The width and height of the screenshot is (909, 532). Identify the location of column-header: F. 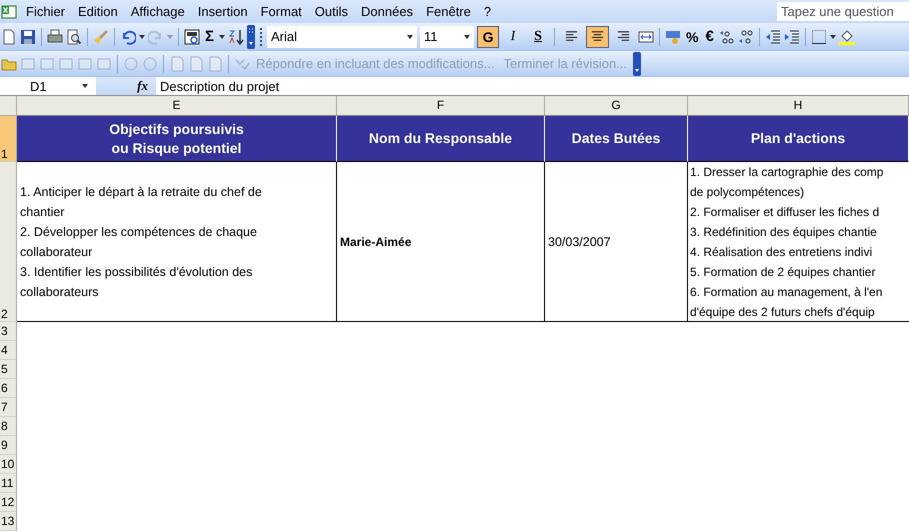
(441, 106).